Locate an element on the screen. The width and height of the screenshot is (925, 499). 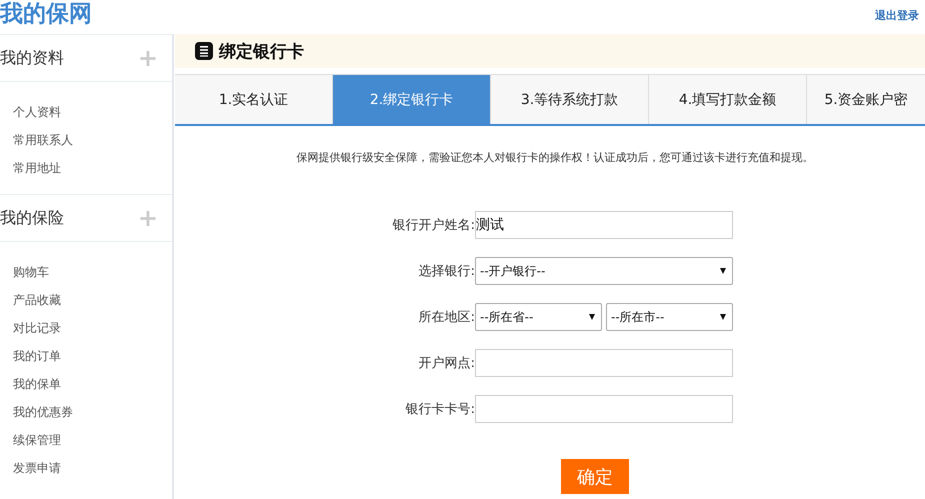
sidebar-item: 我的优惠券 is located at coordinates (92, 412).